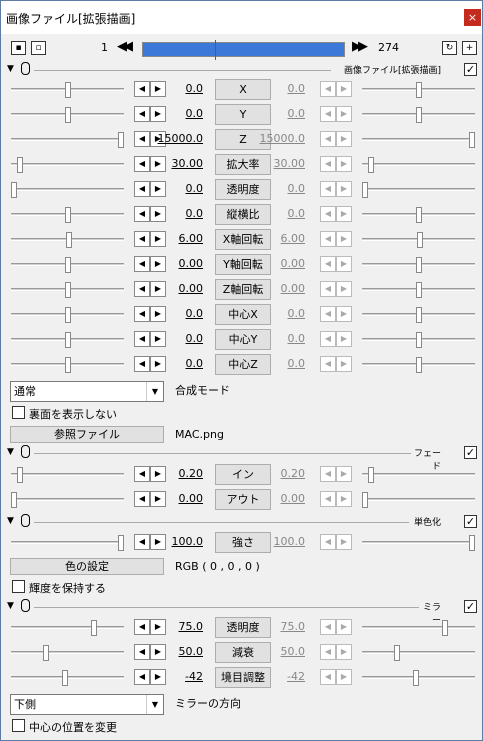 The height and width of the screenshot is (741, 483). I want to click on start-value: 100.0, so click(177, 541).